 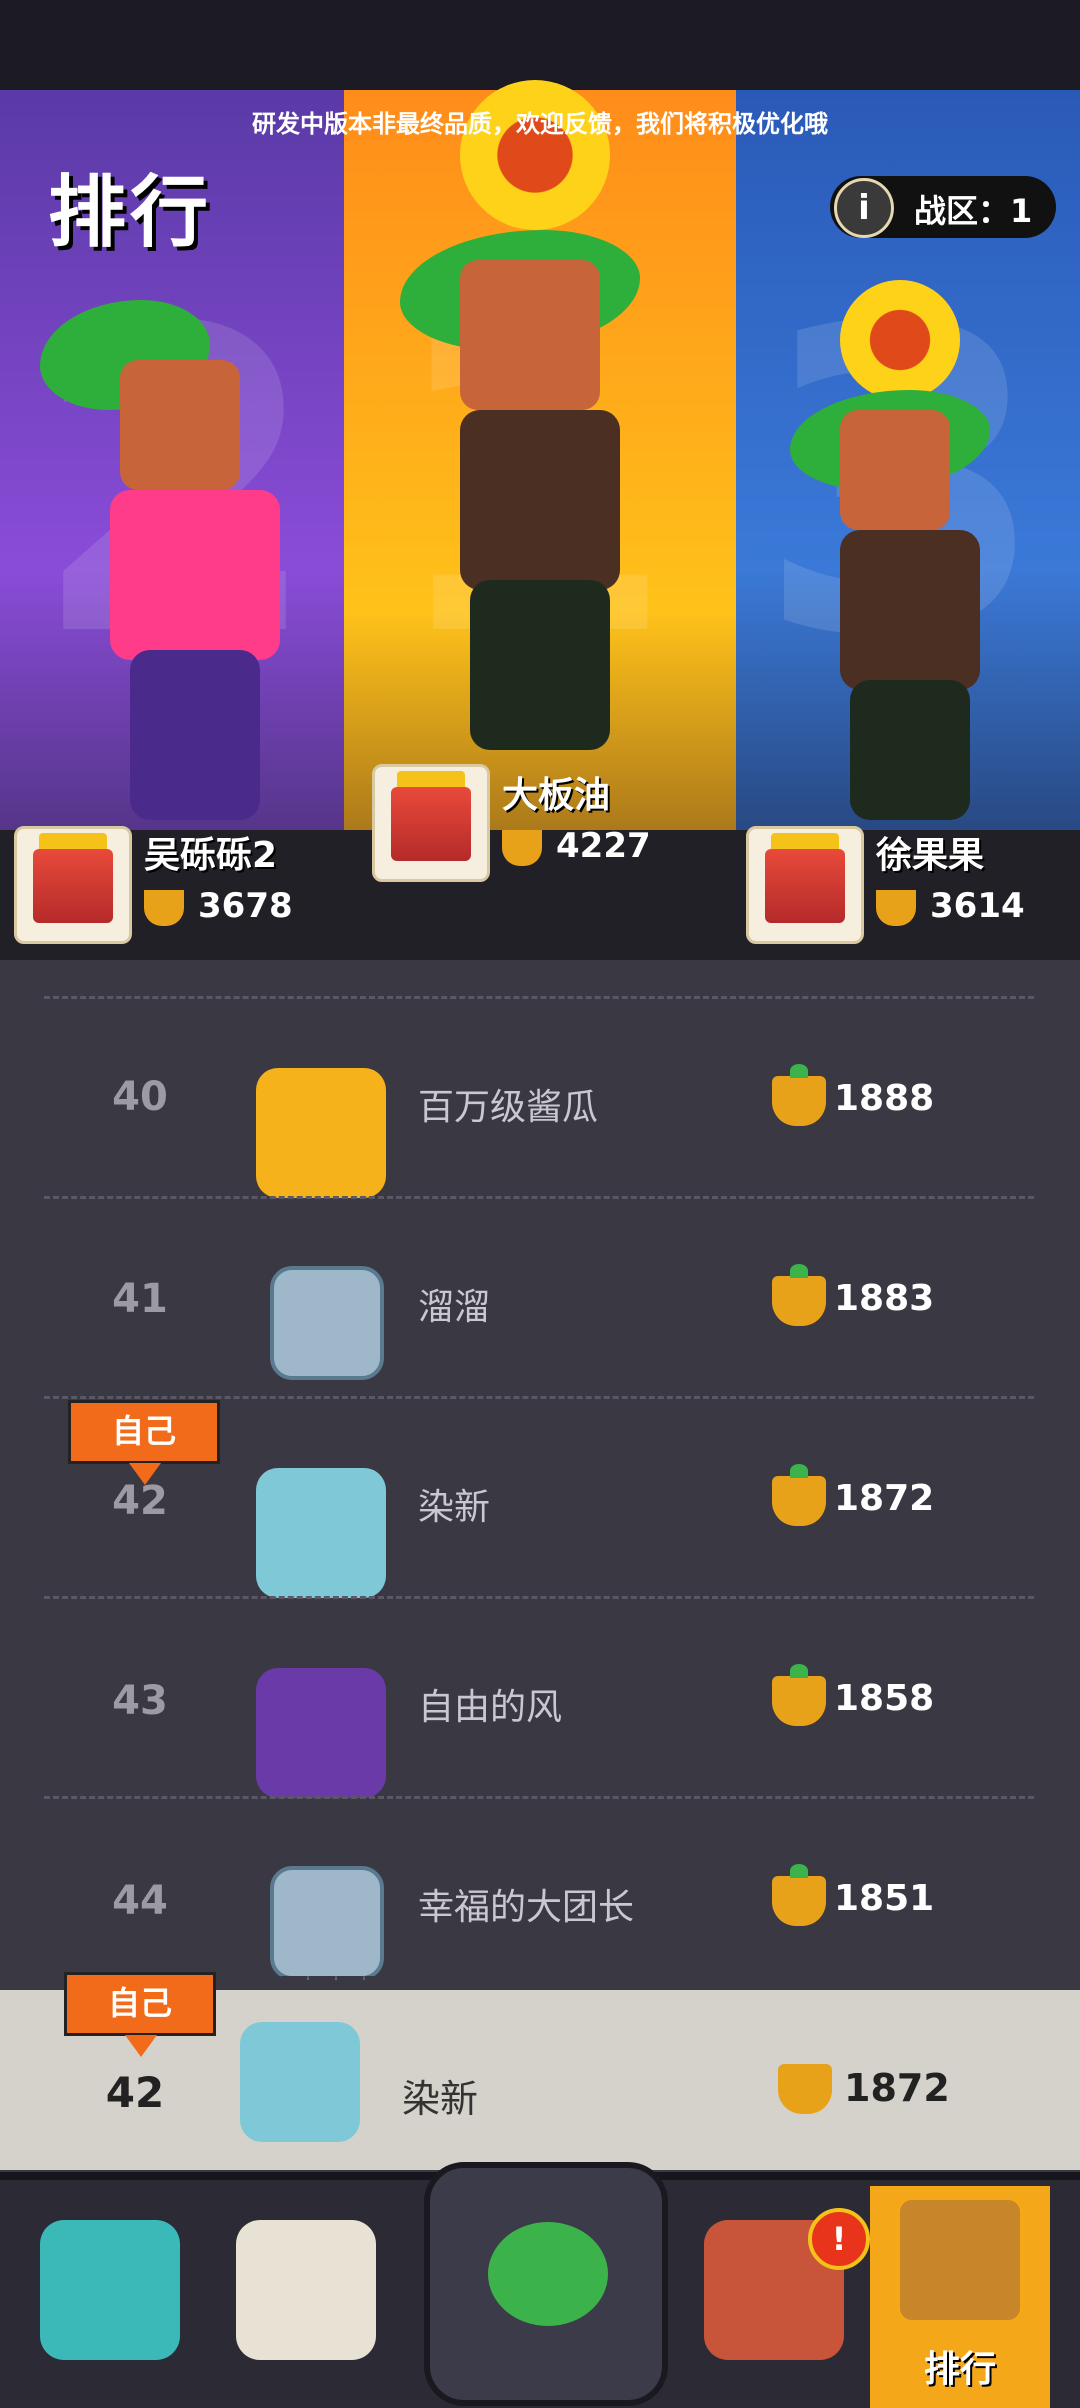 I want to click on third-place-character, so click(x=915, y=550).